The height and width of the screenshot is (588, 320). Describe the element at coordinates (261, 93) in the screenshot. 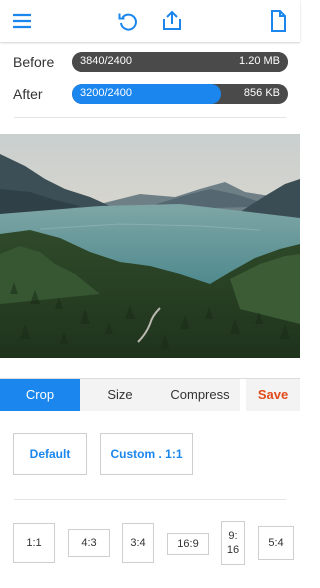

I see `after-file-size: 856 KB` at that location.